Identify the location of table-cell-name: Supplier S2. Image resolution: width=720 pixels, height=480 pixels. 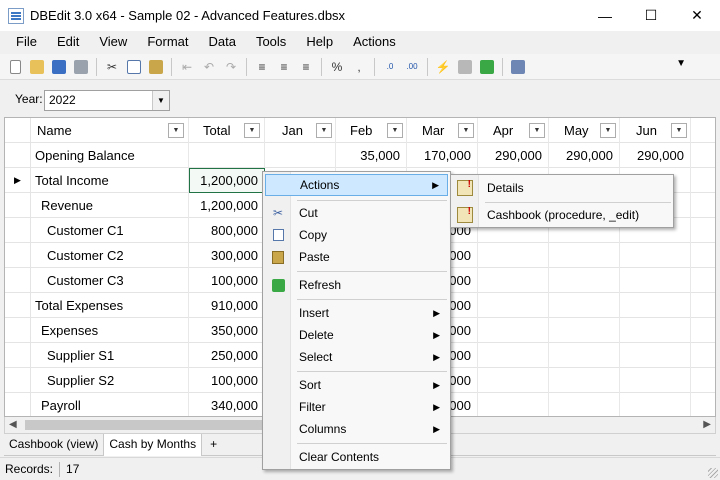
(110, 380).